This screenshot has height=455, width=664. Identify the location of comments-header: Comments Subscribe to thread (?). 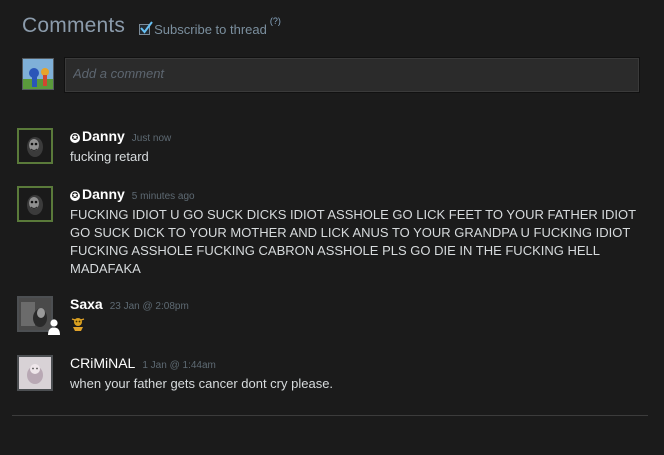
(151, 26).